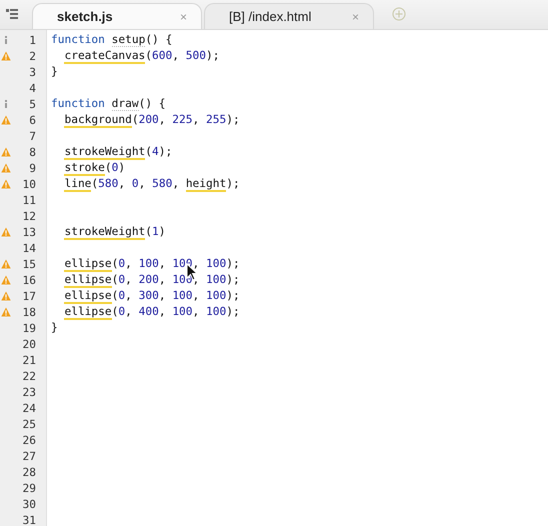 Image resolution: width=548 pixels, height=526 pixels. What do you see at coordinates (29, 392) in the screenshot?
I see `line-number: 23` at bounding box center [29, 392].